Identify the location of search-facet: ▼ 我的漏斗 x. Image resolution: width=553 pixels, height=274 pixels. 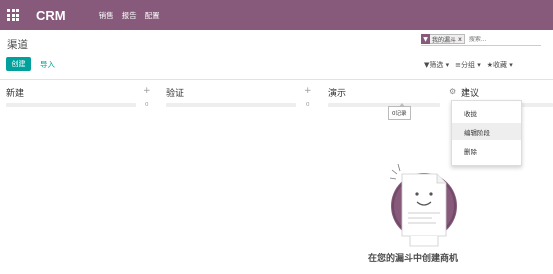
(443, 39).